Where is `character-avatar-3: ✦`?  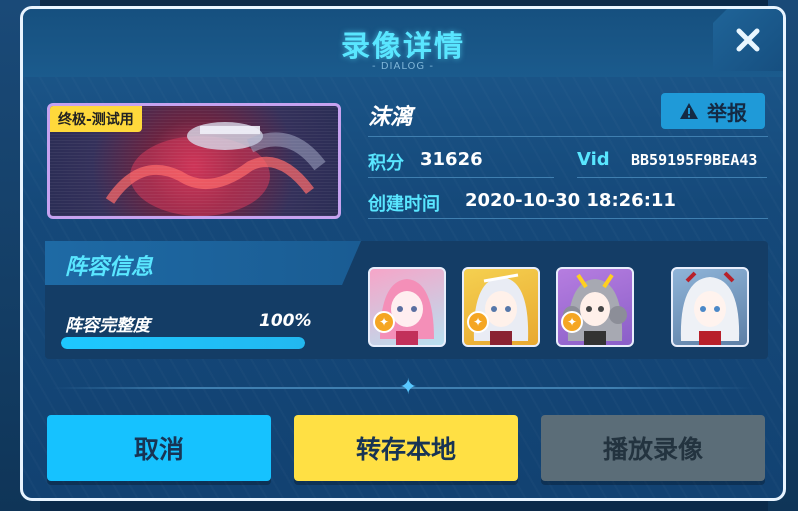 character-avatar-3: ✦ is located at coordinates (595, 307).